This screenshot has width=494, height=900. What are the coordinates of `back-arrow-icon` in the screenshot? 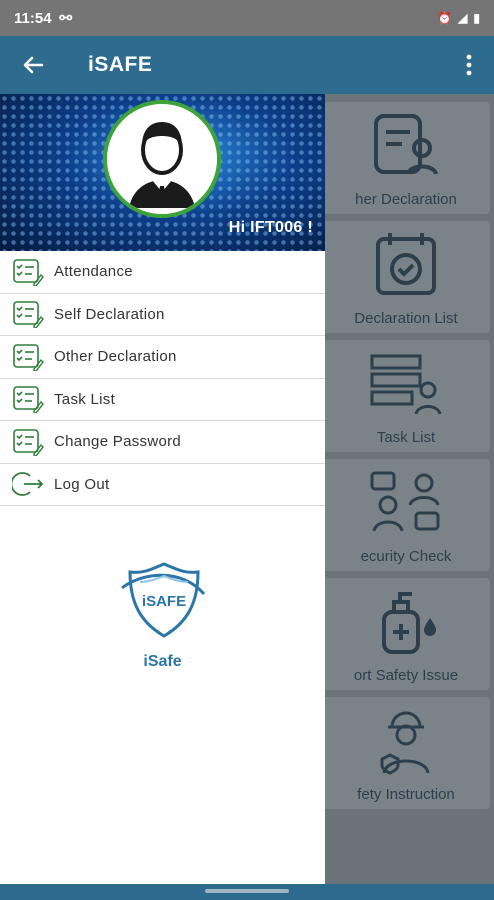 It's located at (33, 65).